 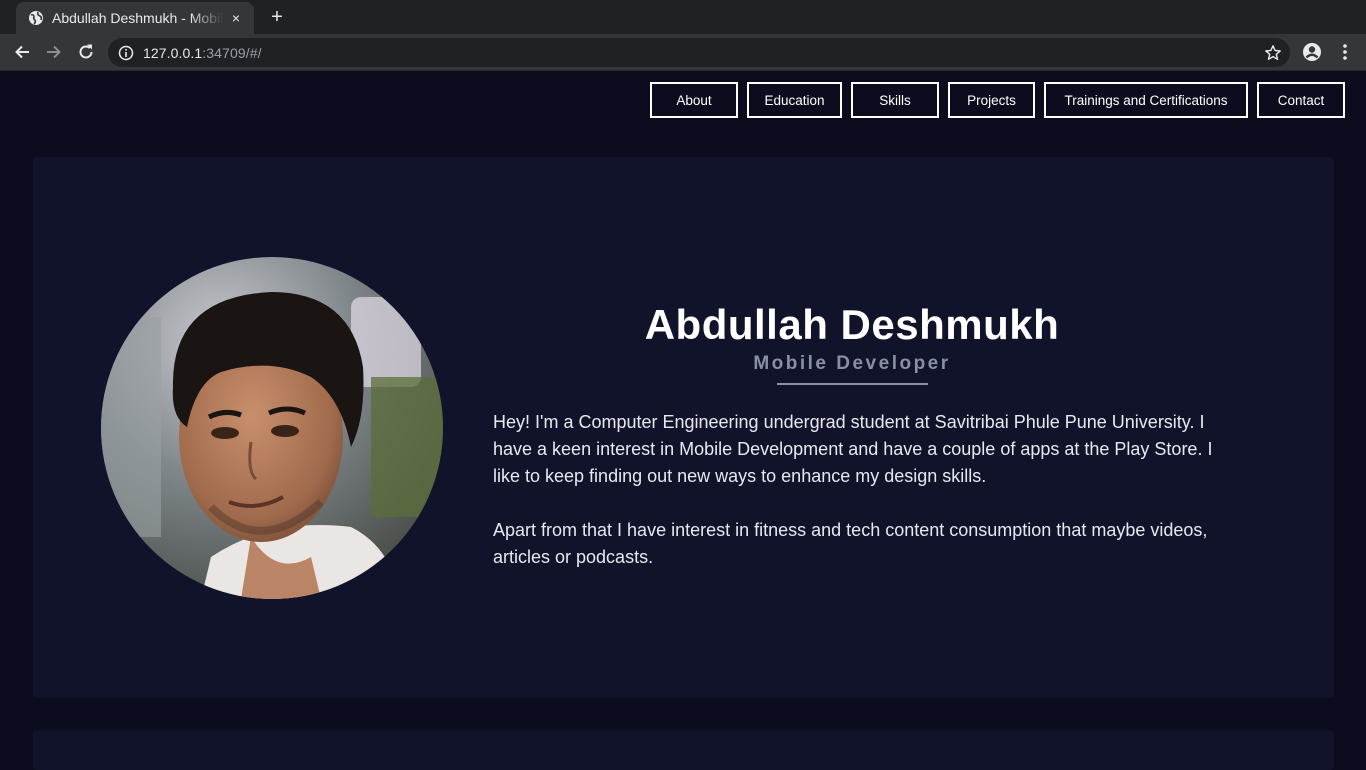 What do you see at coordinates (173, 52) in the screenshot?
I see `url-host: 127.0.0.1` at bounding box center [173, 52].